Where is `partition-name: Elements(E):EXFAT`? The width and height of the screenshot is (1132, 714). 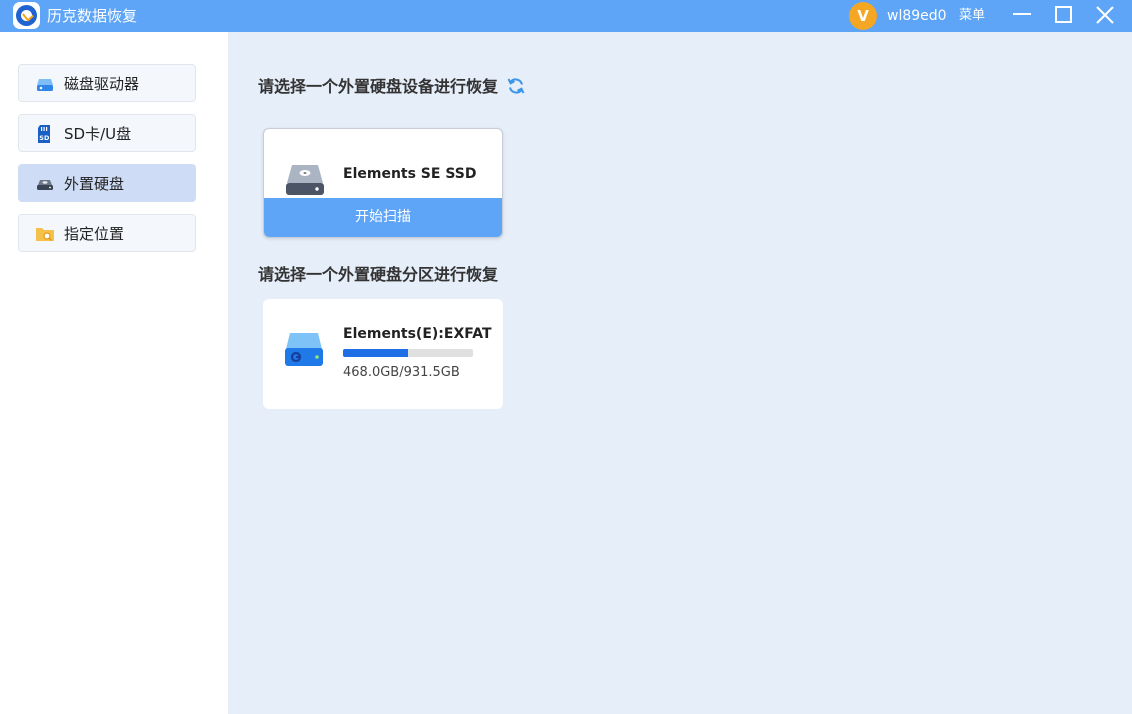 partition-name: Elements(E):EXFAT is located at coordinates (417, 334).